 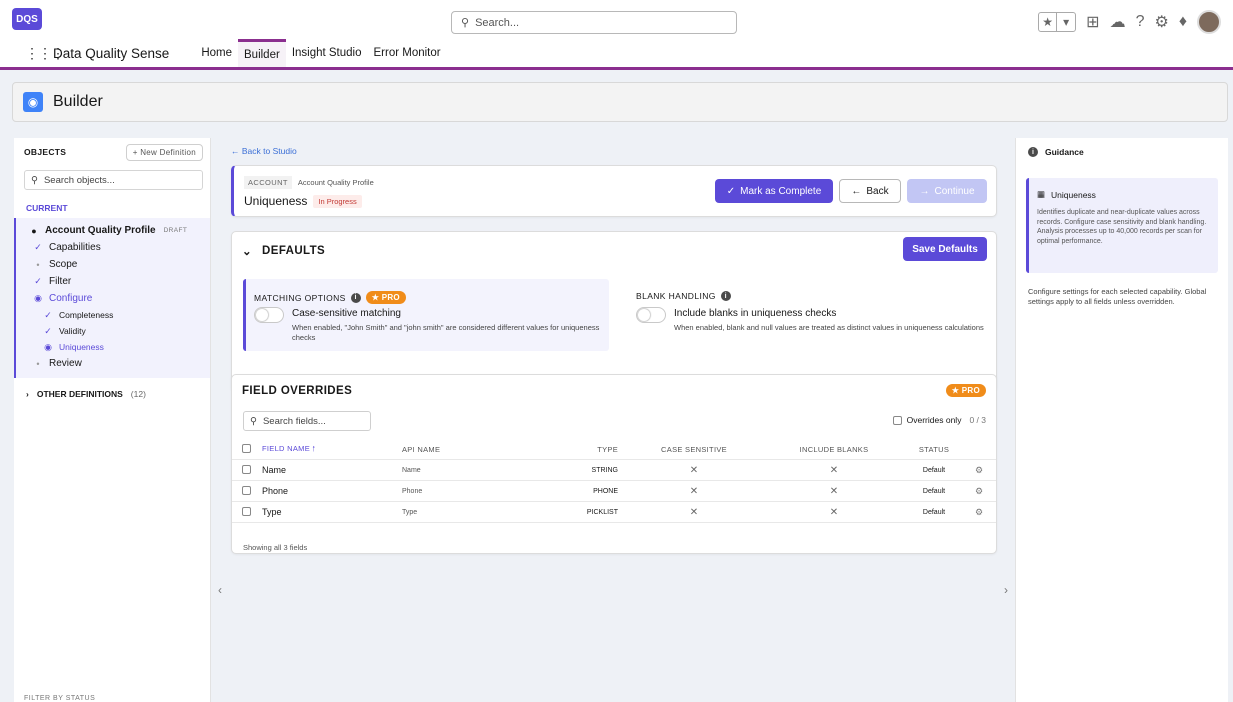 I want to click on col-status: STATUS, so click(x=934, y=449).